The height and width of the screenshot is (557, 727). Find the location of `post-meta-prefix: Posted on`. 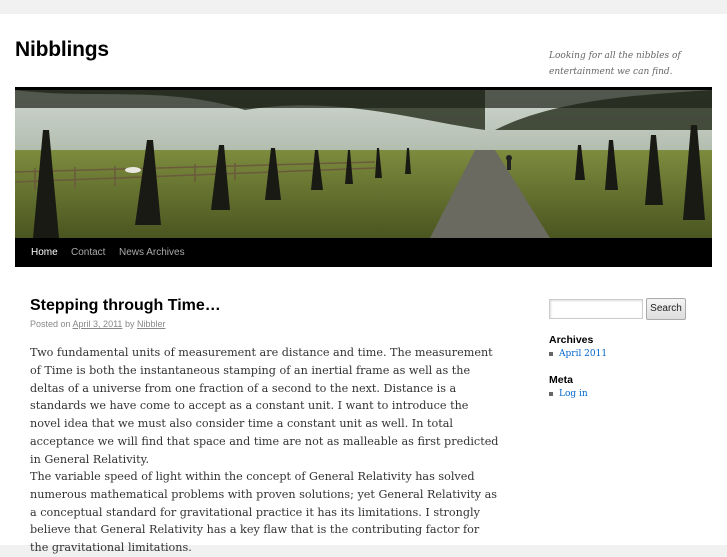

post-meta-prefix: Posted on is located at coordinates (50, 324).